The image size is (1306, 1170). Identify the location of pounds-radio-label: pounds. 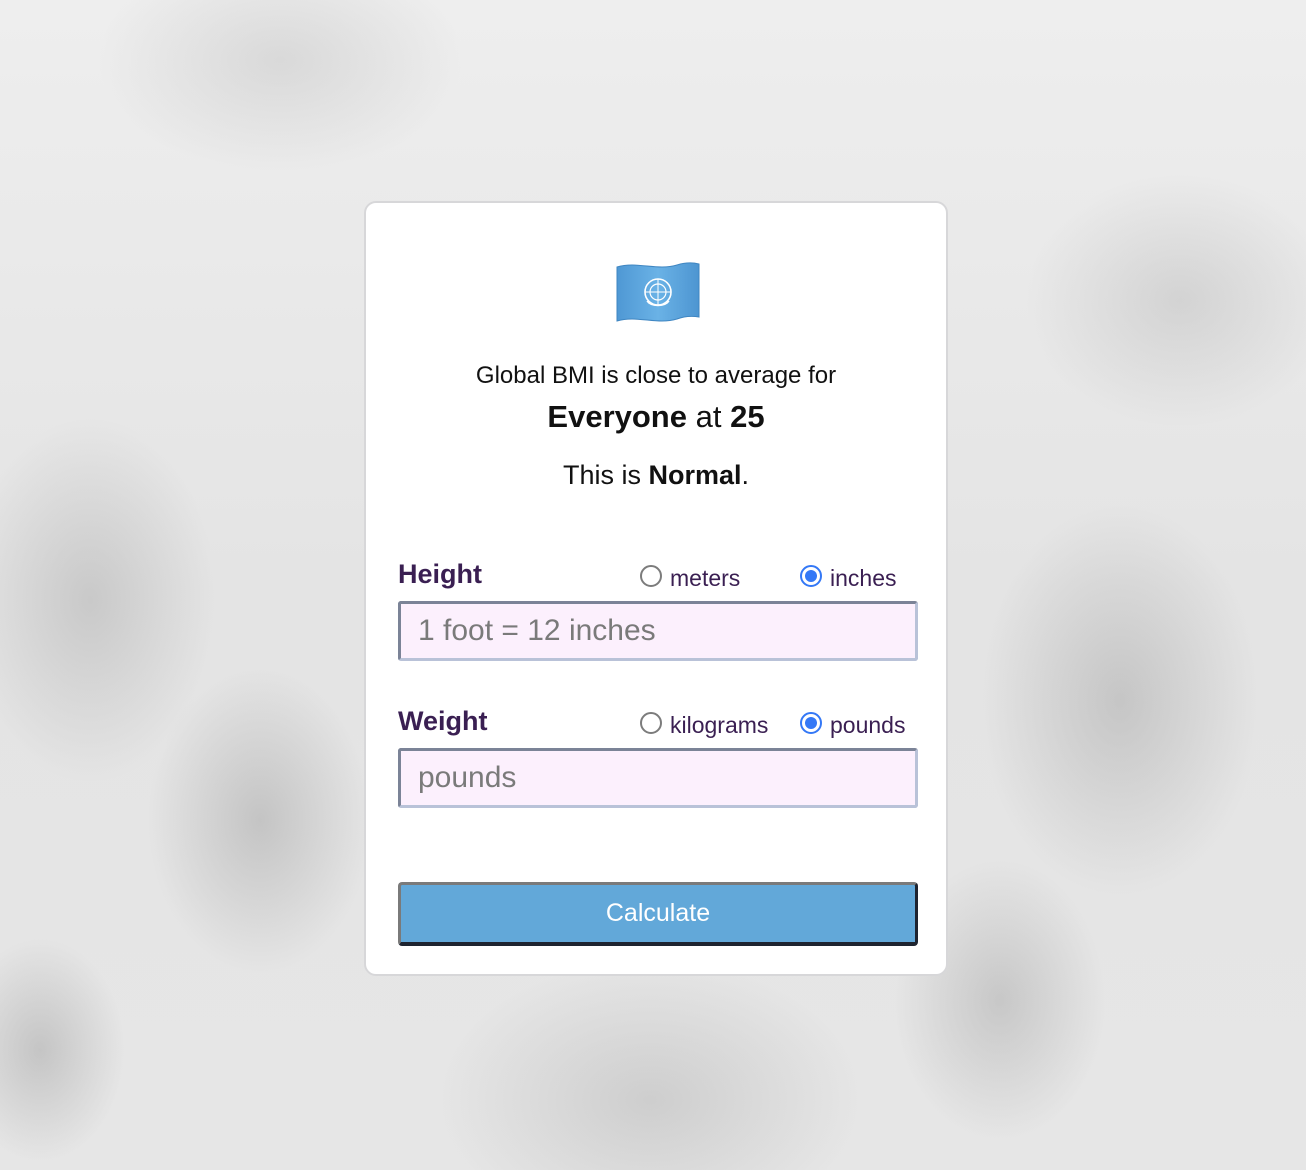
(868, 725).